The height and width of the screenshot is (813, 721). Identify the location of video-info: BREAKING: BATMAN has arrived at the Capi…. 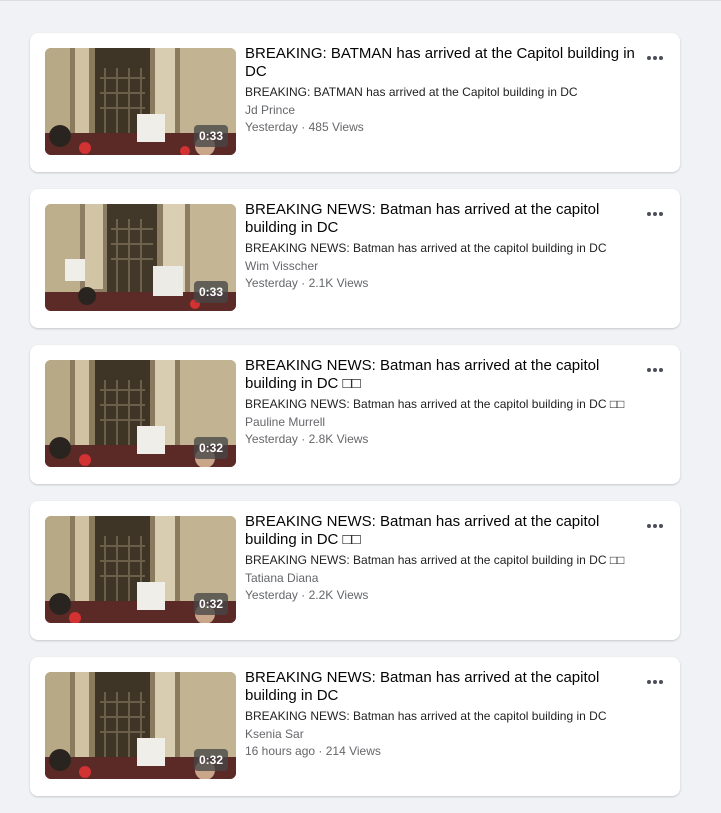
(440, 90).